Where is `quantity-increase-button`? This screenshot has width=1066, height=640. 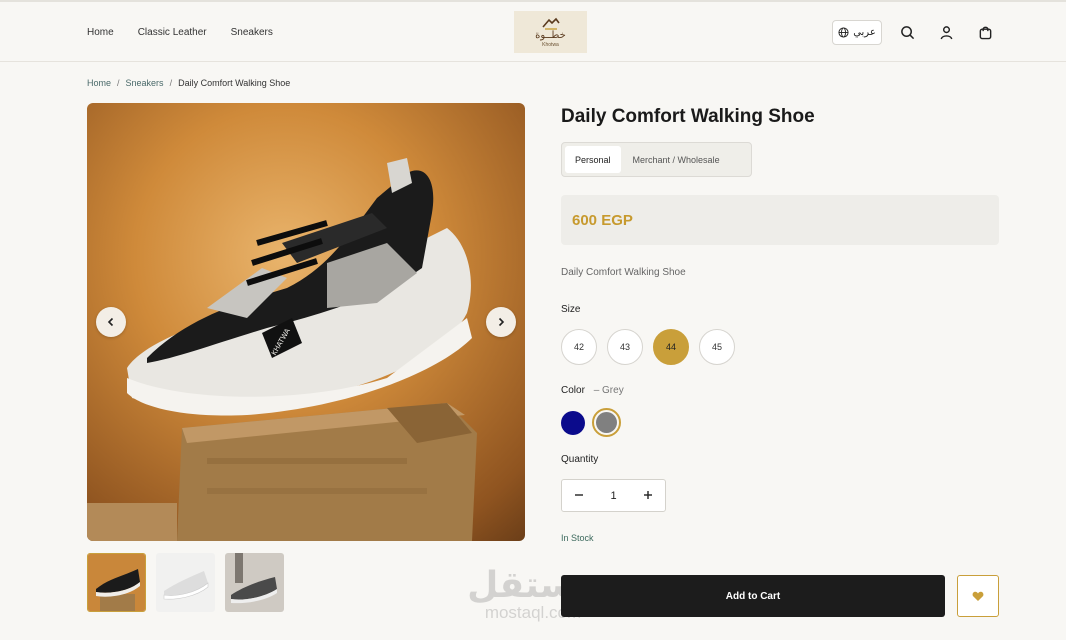 quantity-increase-button is located at coordinates (648, 495).